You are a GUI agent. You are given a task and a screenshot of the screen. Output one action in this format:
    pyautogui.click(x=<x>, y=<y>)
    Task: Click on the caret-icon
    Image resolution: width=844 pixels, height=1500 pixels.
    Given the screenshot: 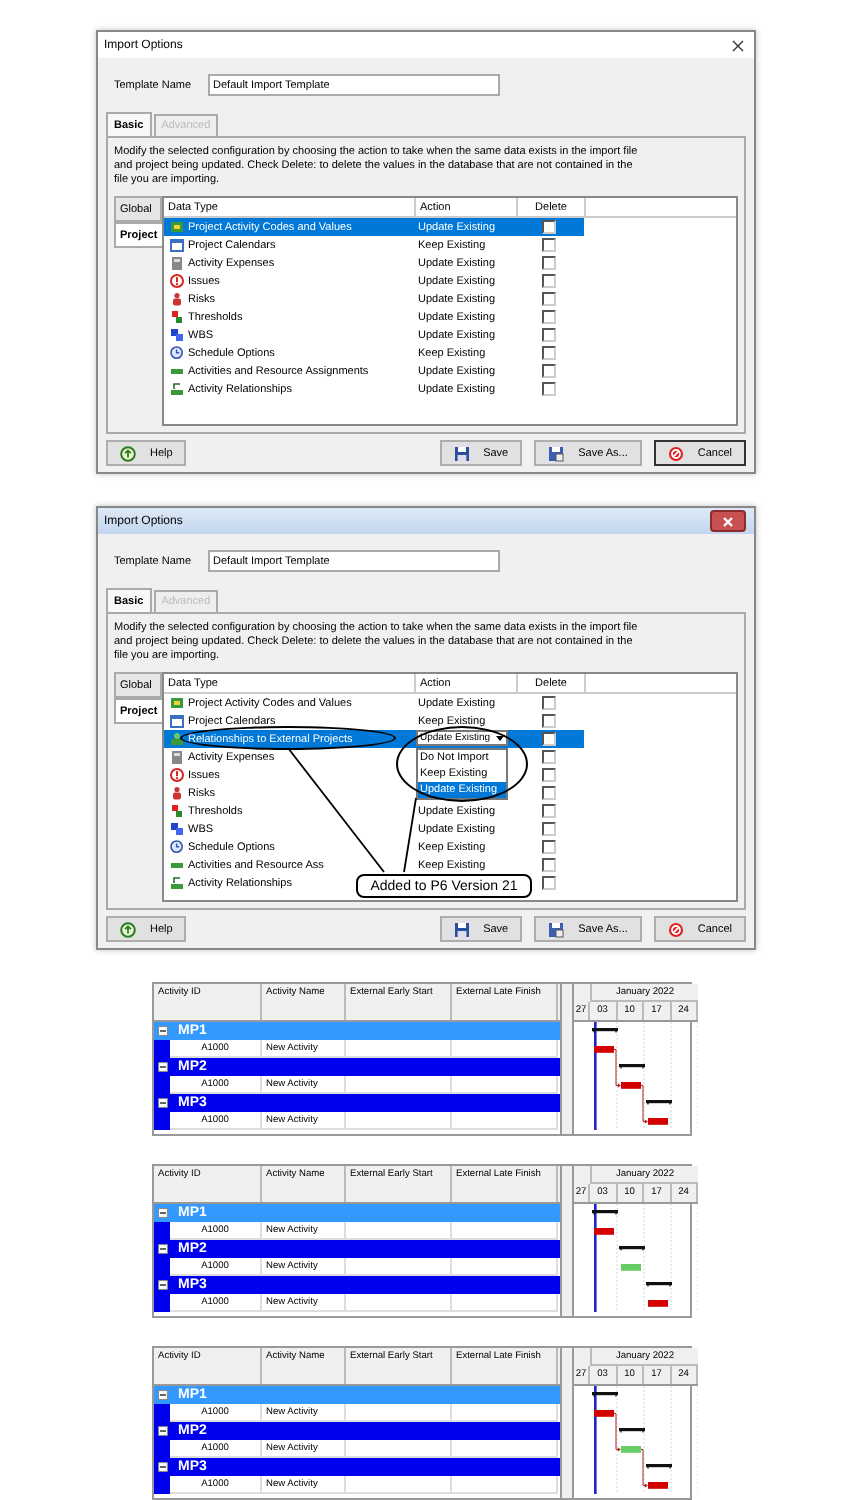 What is the action you would take?
    pyautogui.click(x=500, y=738)
    